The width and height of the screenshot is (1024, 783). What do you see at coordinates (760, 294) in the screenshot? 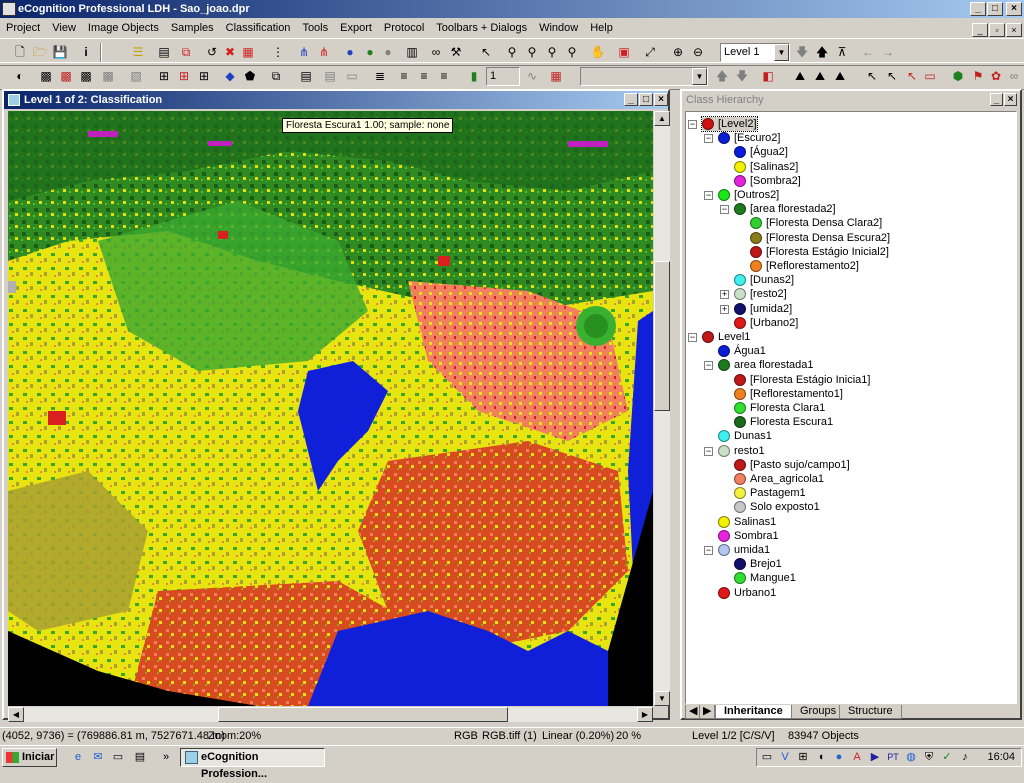
I see `class-tree-item: [resto2]` at bounding box center [760, 294].